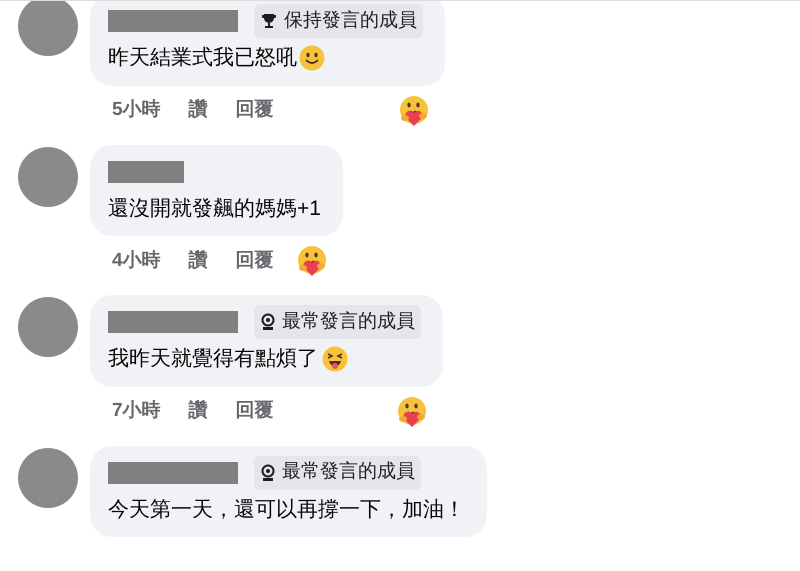 The height and width of the screenshot is (571, 800). What do you see at coordinates (202, 58) in the screenshot?
I see `comment-text: 昨天結業式我已怒吼` at bounding box center [202, 58].